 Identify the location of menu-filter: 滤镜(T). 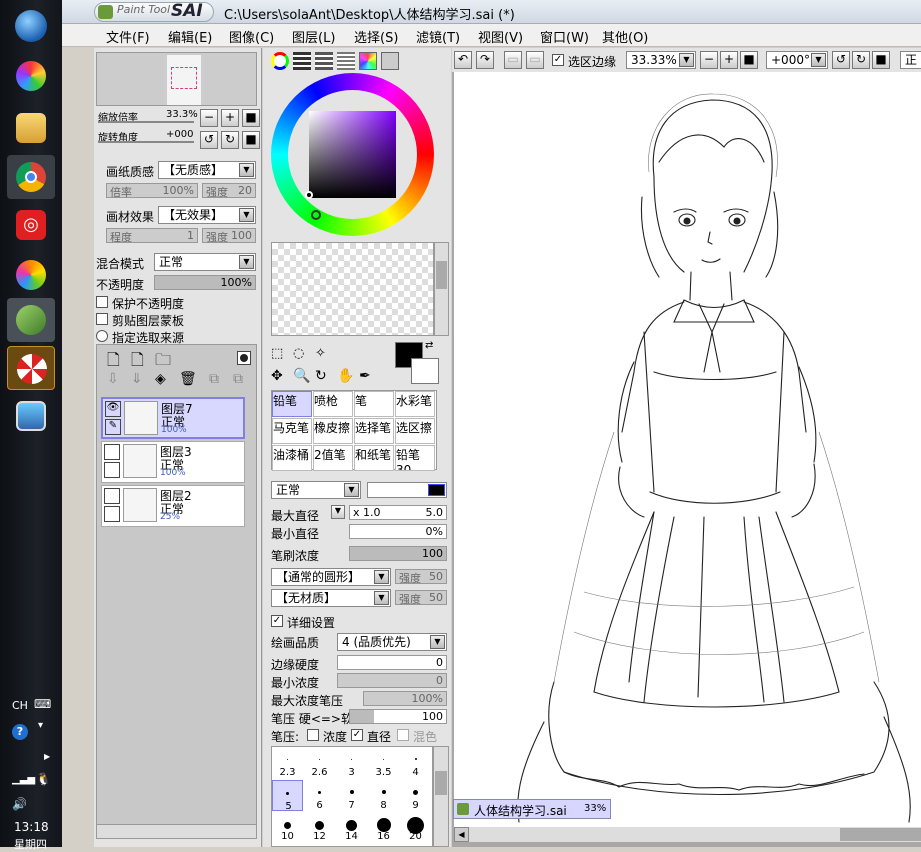
(438, 36).